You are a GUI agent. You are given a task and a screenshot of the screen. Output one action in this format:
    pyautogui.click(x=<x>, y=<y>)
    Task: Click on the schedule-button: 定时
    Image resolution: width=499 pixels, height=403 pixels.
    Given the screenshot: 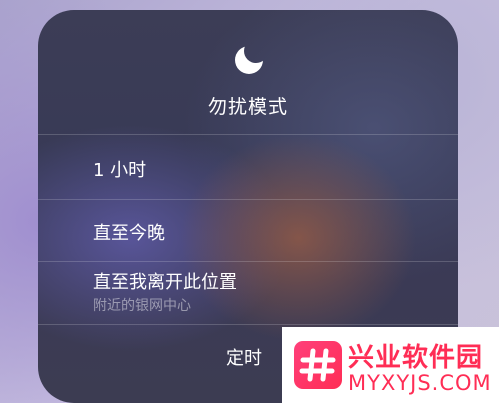 What is the action you would take?
    pyautogui.click(x=244, y=357)
    